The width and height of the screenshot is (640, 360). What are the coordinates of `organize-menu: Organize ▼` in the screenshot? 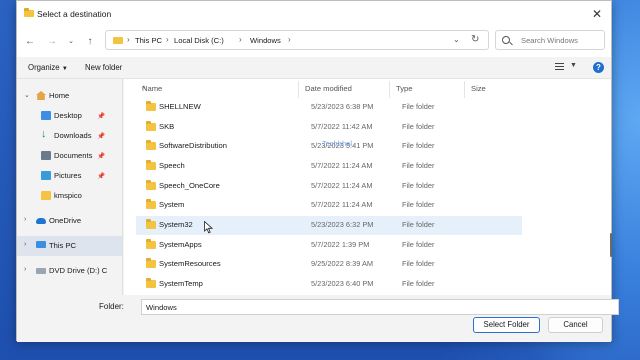 It's located at (48, 67).